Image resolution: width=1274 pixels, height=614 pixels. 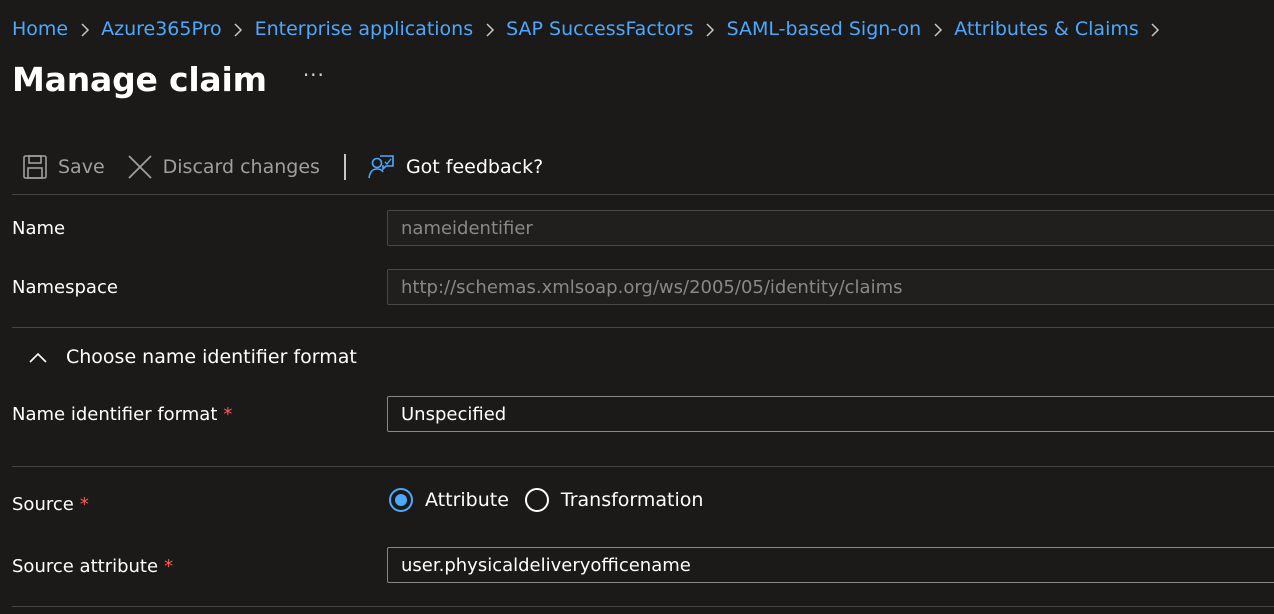 I want to click on source-label: Source *, so click(x=50, y=504).